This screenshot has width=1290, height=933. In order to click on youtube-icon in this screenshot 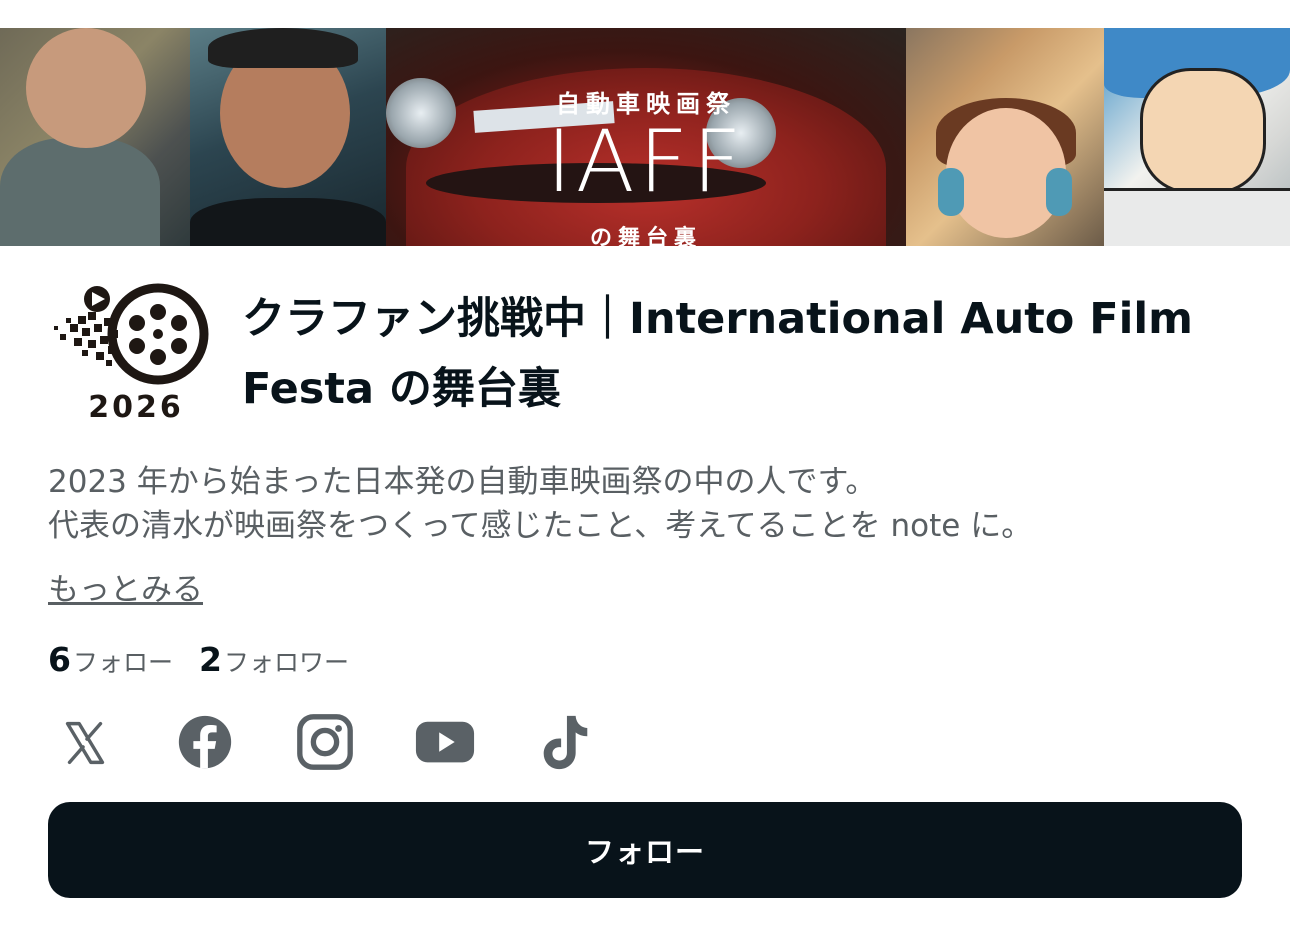, I will do `click(445, 743)`.